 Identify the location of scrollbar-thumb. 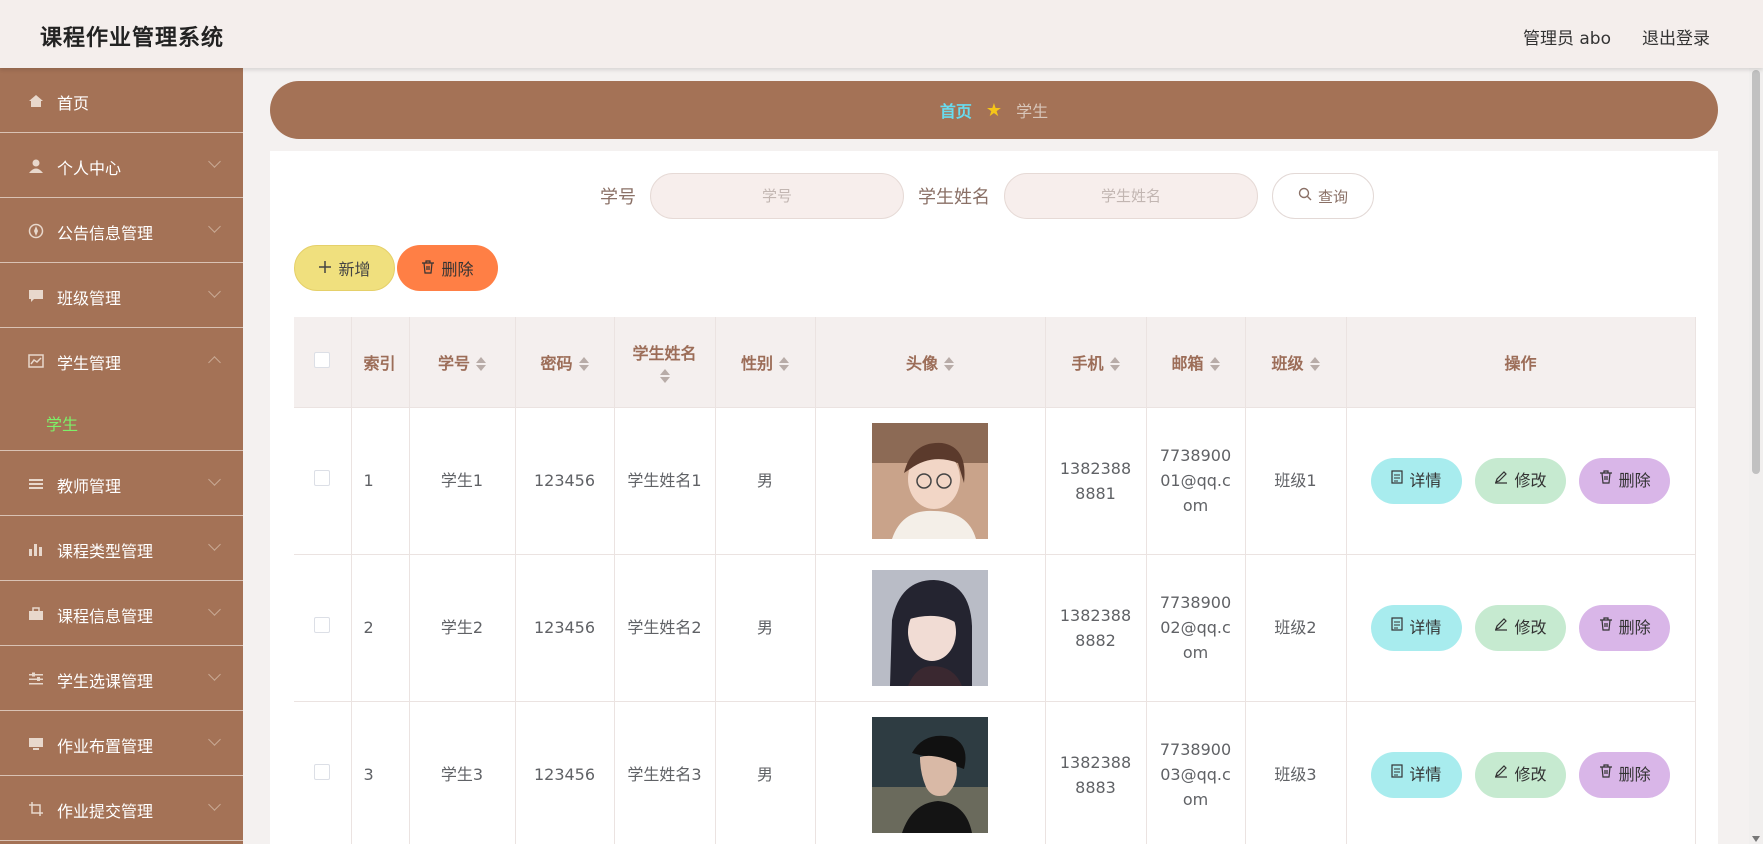
(1756, 272).